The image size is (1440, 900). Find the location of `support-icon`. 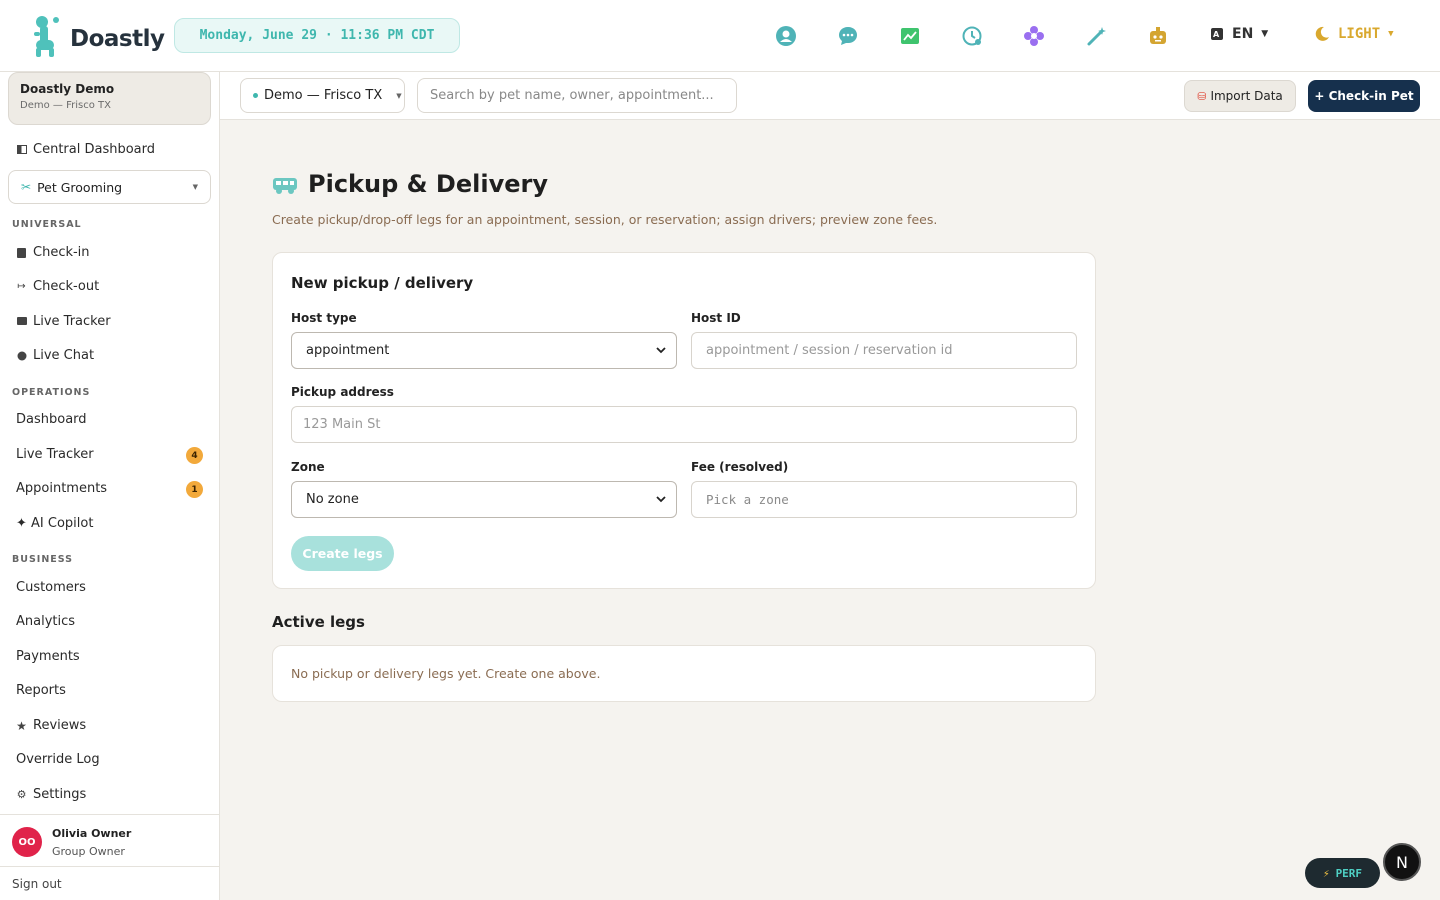

support-icon is located at coordinates (786, 36).